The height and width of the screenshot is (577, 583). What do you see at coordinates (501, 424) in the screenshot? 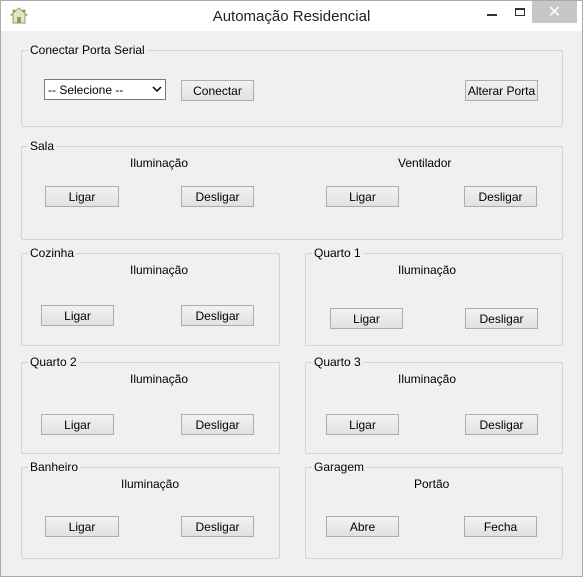
I see `quarto3-off-button: Desligar` at bounding box center [501, 424].